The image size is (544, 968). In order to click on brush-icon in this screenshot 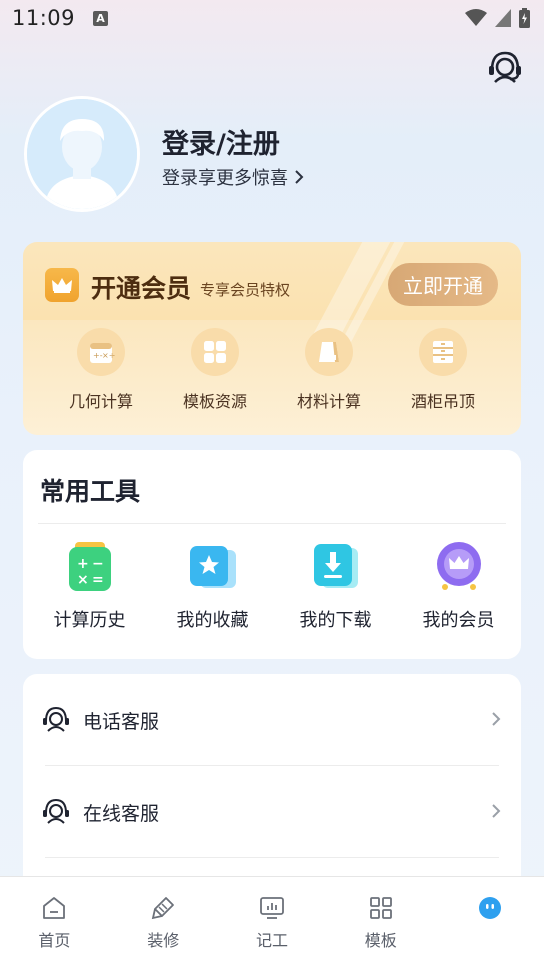, I will do `click(163, 908)`.